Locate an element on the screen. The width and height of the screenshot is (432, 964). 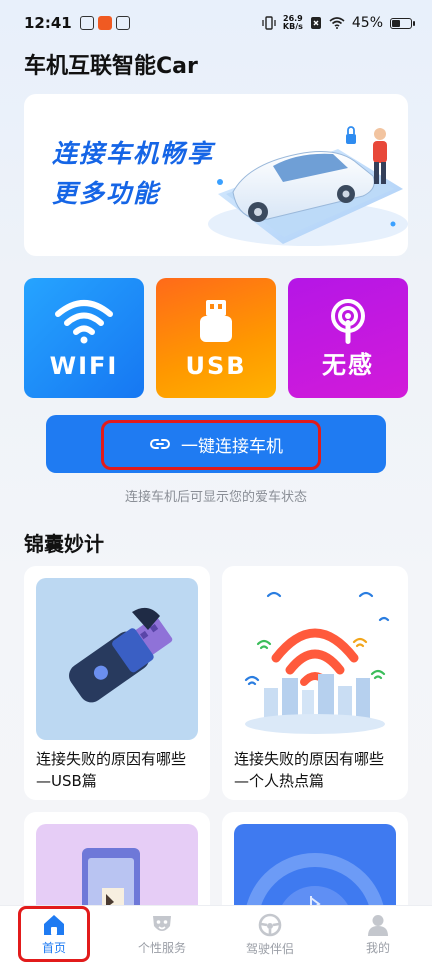
box-app-icon is located at coordinates (122, 23).